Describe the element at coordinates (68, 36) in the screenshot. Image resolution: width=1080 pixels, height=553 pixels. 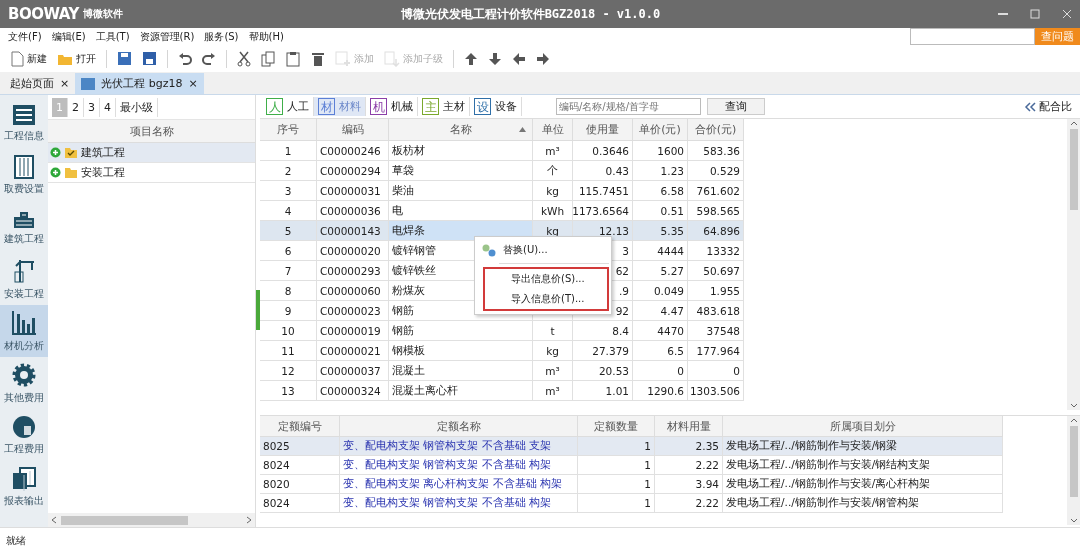
I see `menu-item: 编辑(E)` at that location.